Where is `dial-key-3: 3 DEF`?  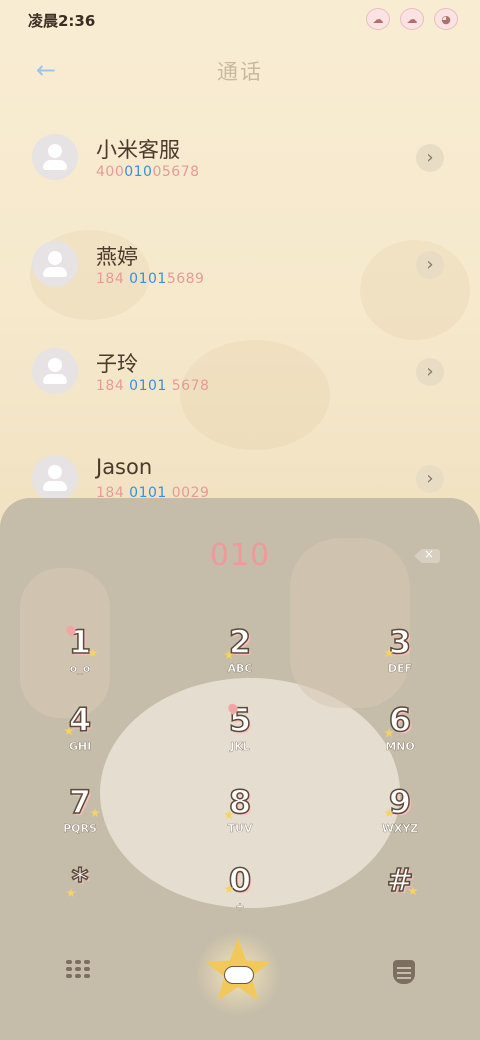 dial-key-3: 3 DEF is located at coordinates (400, 654).